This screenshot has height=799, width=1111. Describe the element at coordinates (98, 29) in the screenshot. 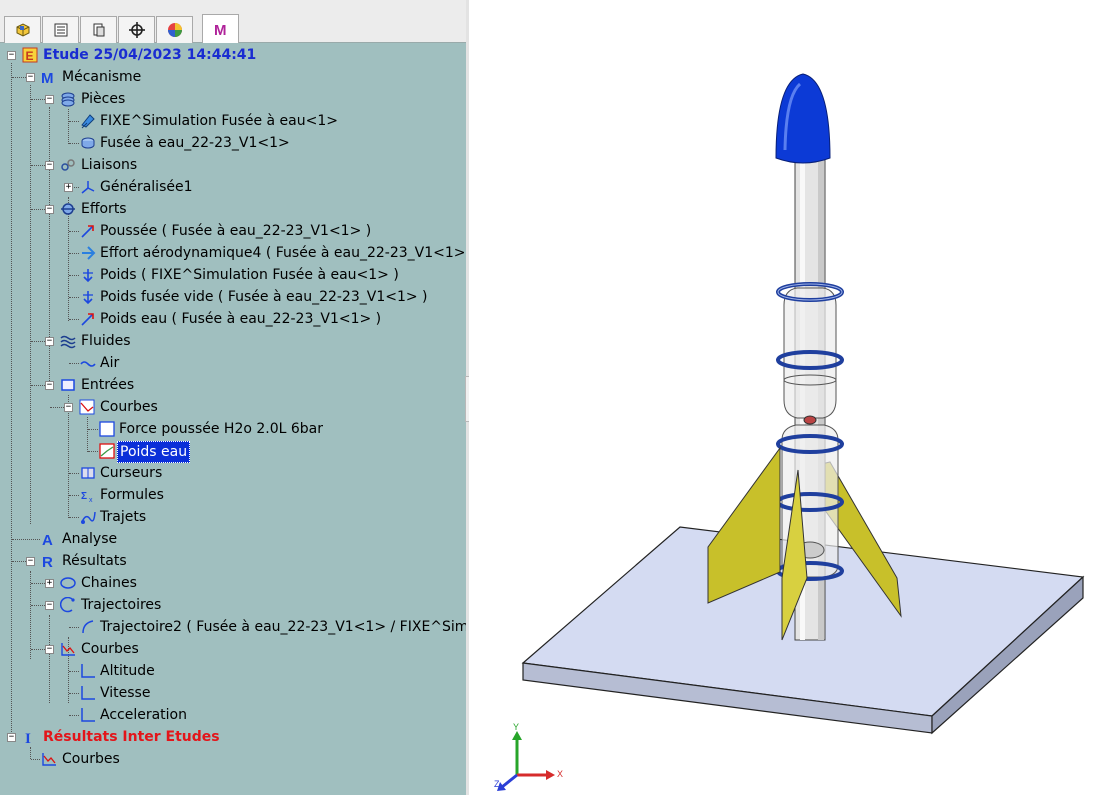

I see `tab-configuration-manager` at that location.